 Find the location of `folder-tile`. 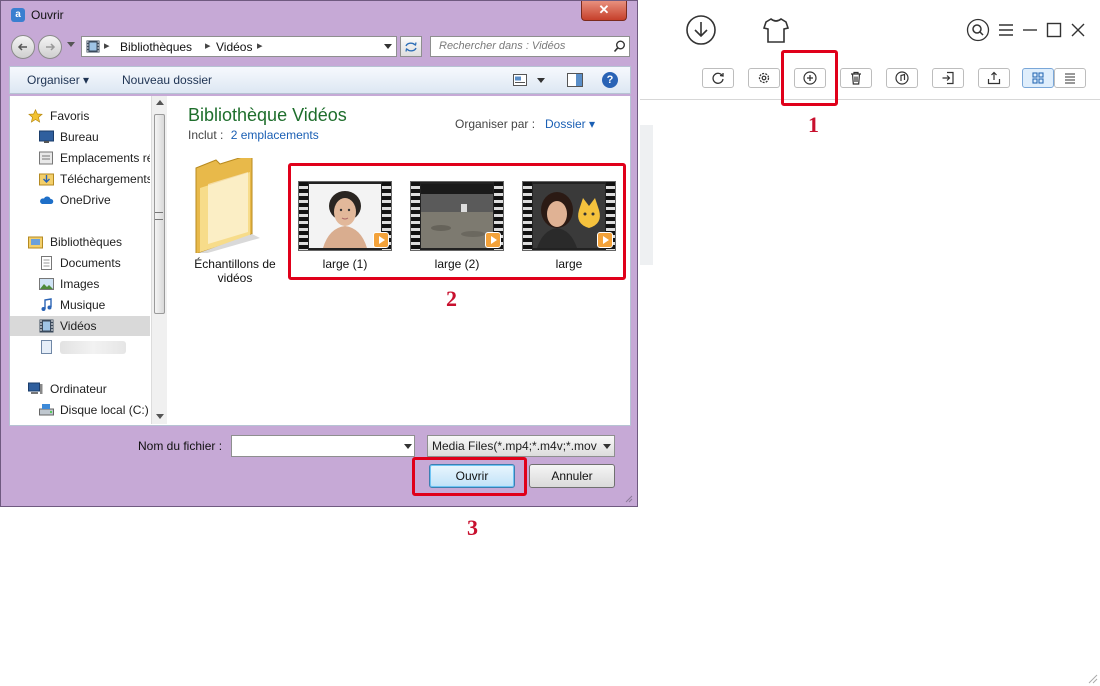

folder-tile is located at coordinates (226, 204).